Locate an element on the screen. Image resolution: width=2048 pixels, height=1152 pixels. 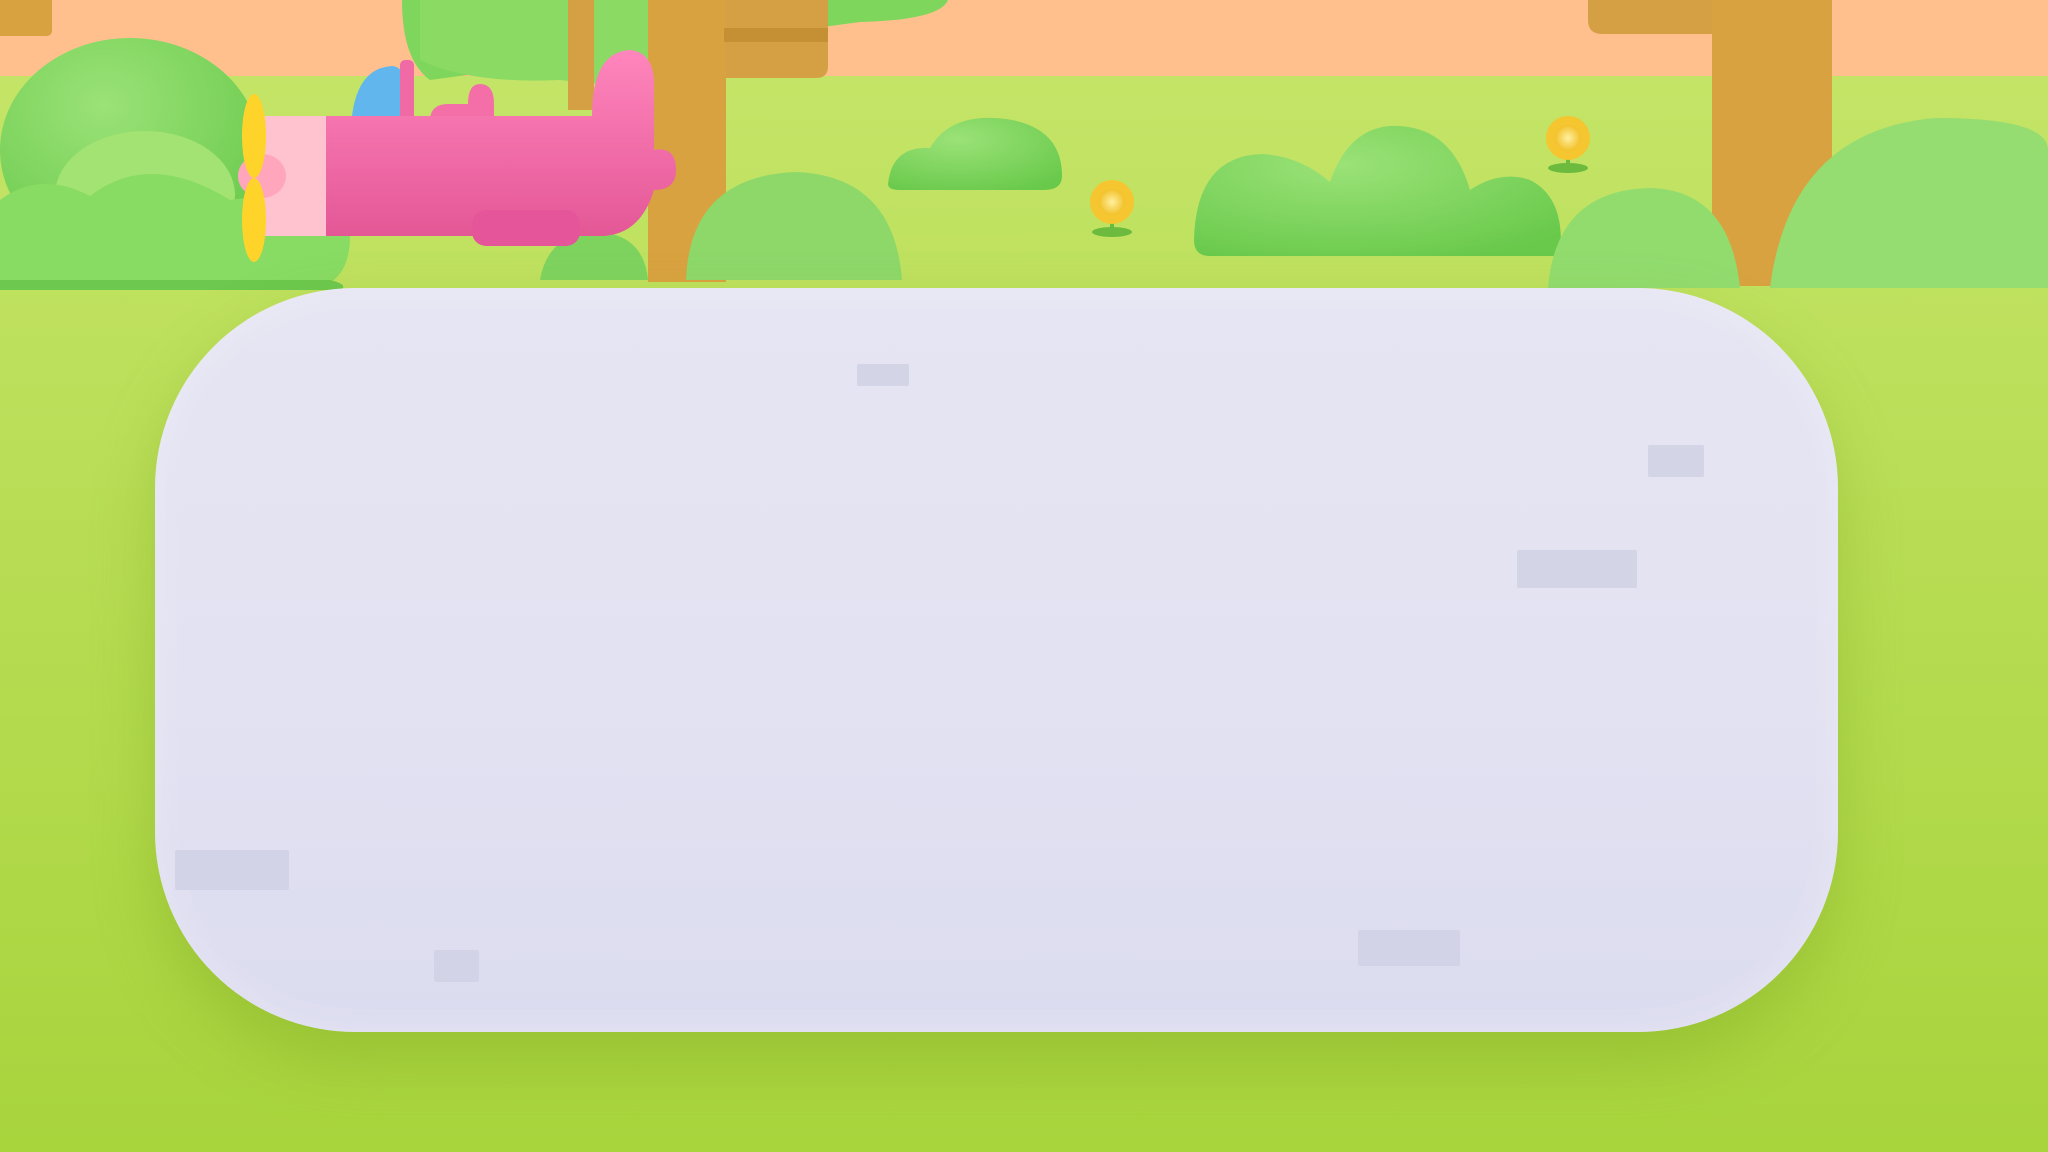
tree-trunk-left is located at coordinates (26, 18).